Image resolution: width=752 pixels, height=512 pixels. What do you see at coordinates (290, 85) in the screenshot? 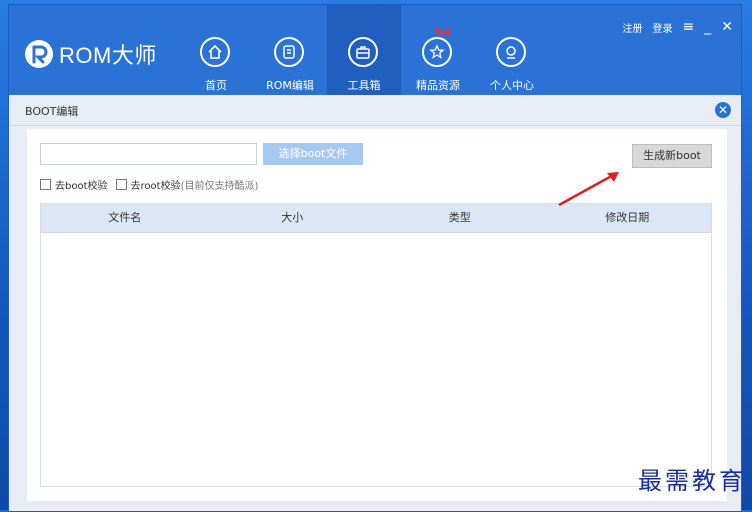
I see `nav-label: ROM编辑` at bounding box center [290, 85].